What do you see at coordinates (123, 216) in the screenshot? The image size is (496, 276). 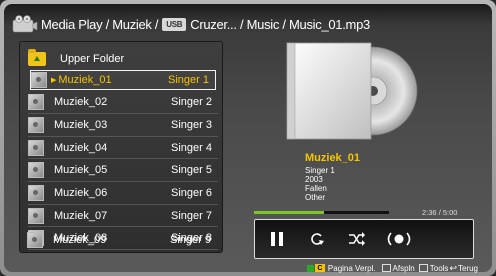 I see `list-item: Muziek_07 Singer 7` at bounding box center [123, 216].